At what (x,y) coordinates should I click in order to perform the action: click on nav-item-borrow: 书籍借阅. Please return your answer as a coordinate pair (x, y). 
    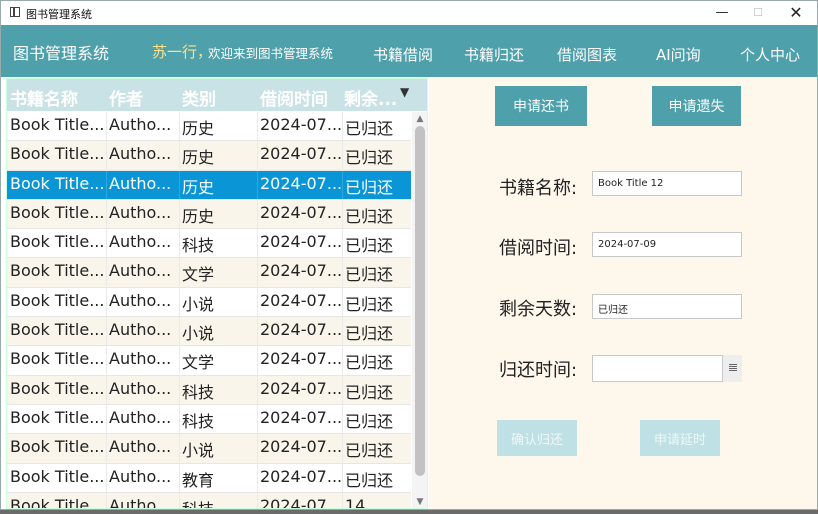
    Looking at the image, I should click on (403, 54).